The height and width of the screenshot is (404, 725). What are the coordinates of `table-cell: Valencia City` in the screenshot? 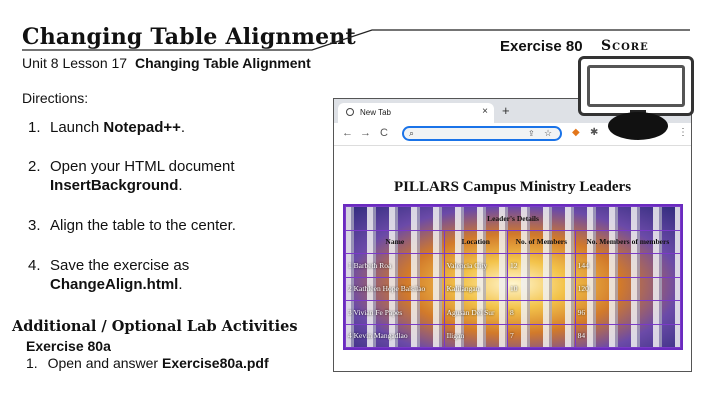 It's located at (476, 265).